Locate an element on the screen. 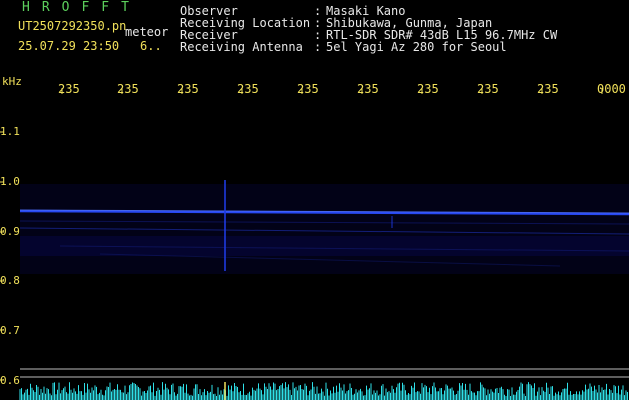 This screenshot has height=400, width=629. meta-key: Receiving Antenna is located at coordinates (241, 47).